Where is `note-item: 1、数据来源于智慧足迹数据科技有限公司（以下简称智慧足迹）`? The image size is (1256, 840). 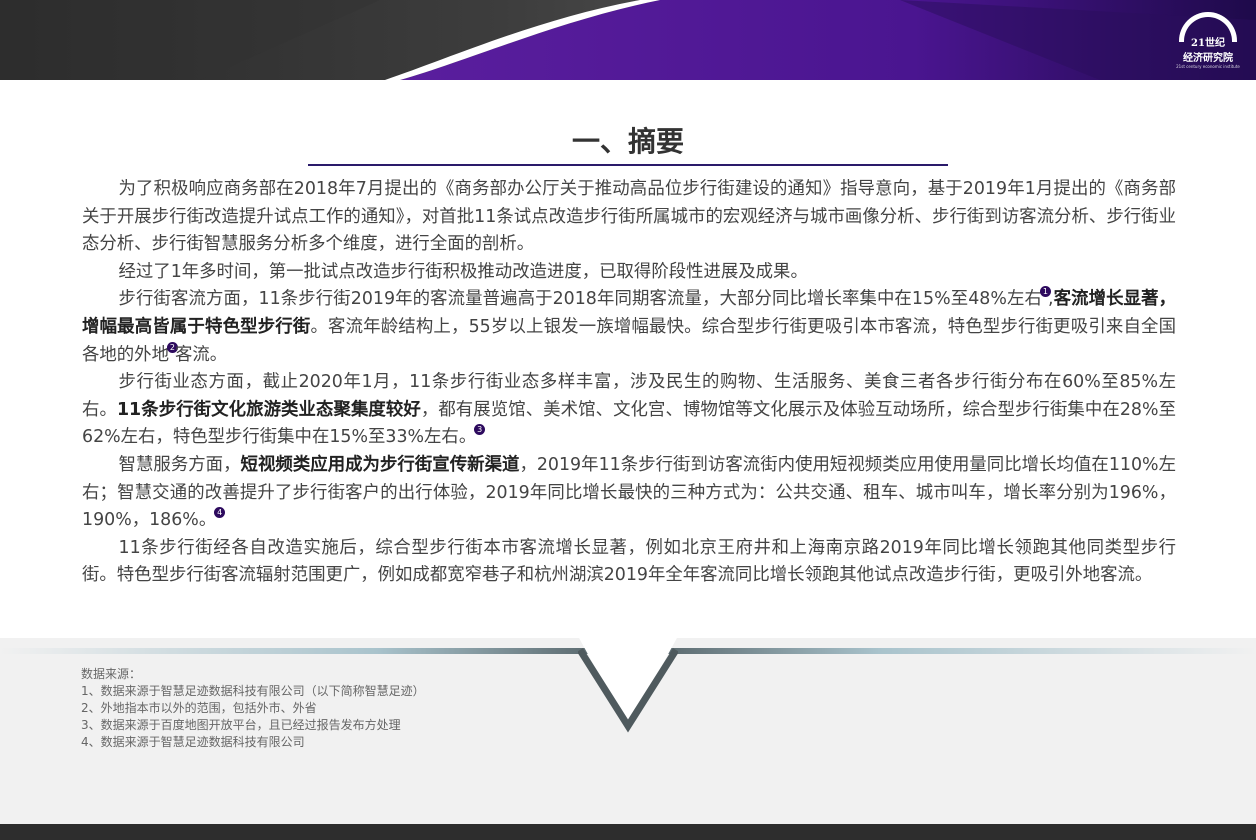
note-item: 1、数据来源于智慧足迹数据科技有限公司（以下简称智慧足迹） is located at coordinates (253, 691).